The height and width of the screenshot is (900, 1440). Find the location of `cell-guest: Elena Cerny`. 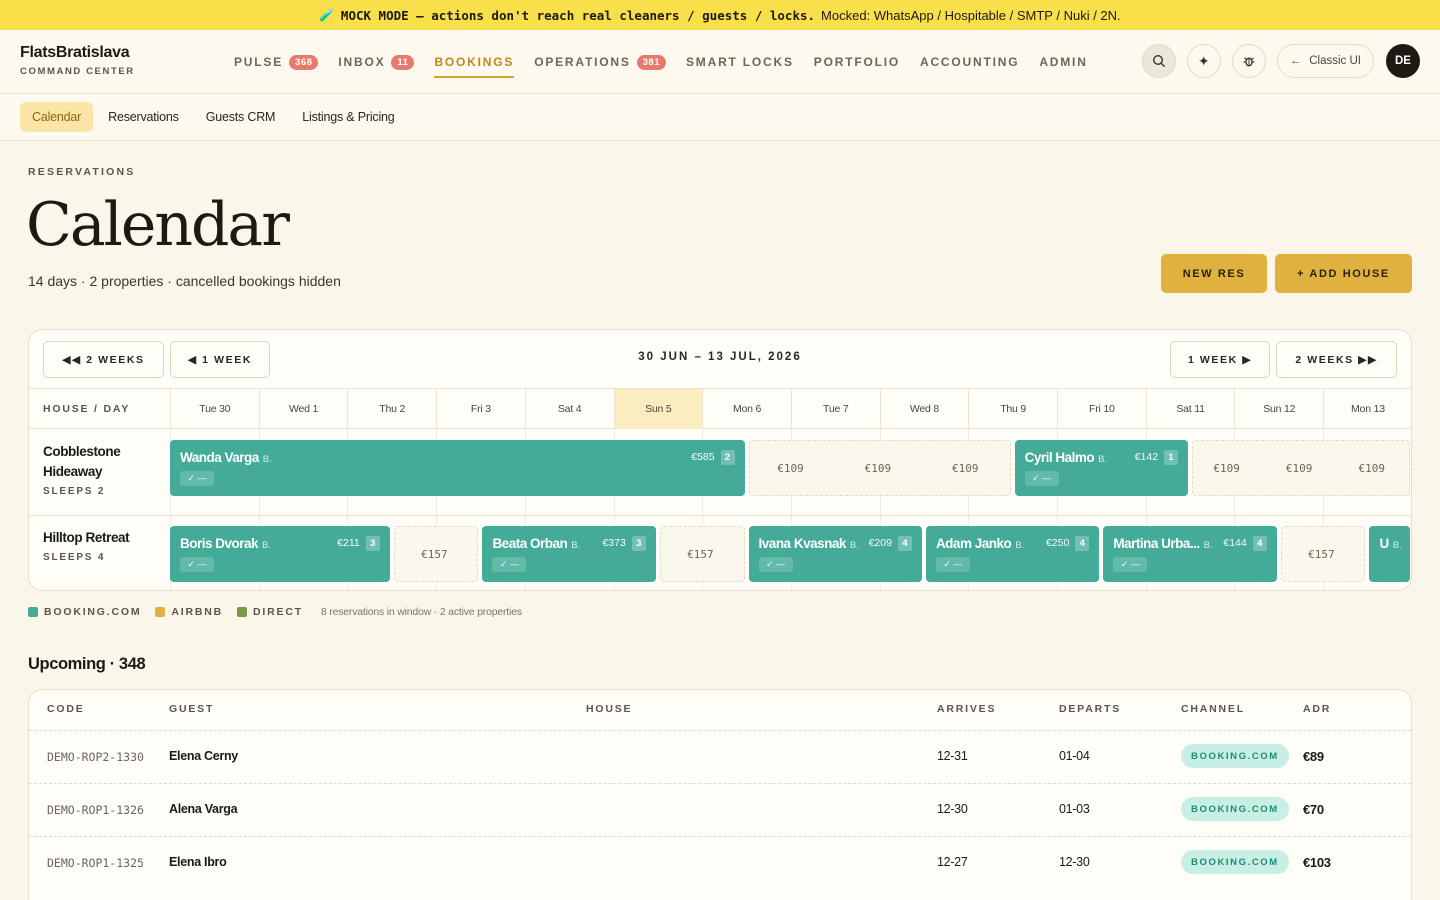

cell-guest: Elena Cerny is located at coordinates (203, 756).